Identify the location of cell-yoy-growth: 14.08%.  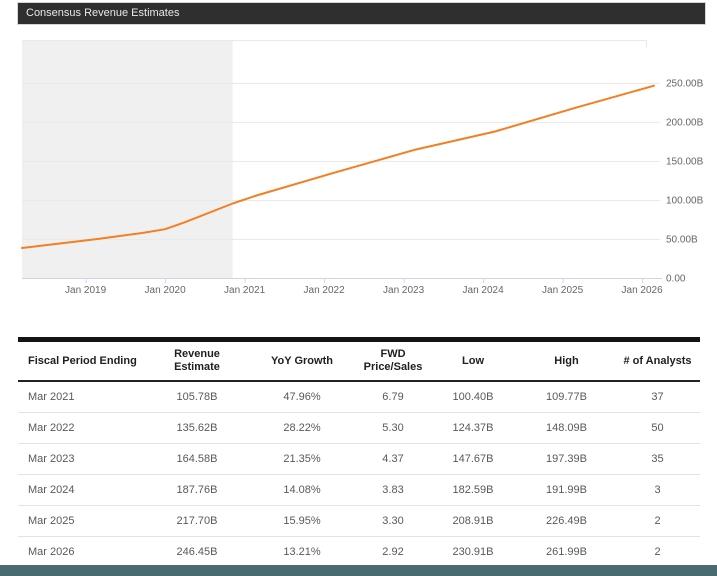
(302, 490).